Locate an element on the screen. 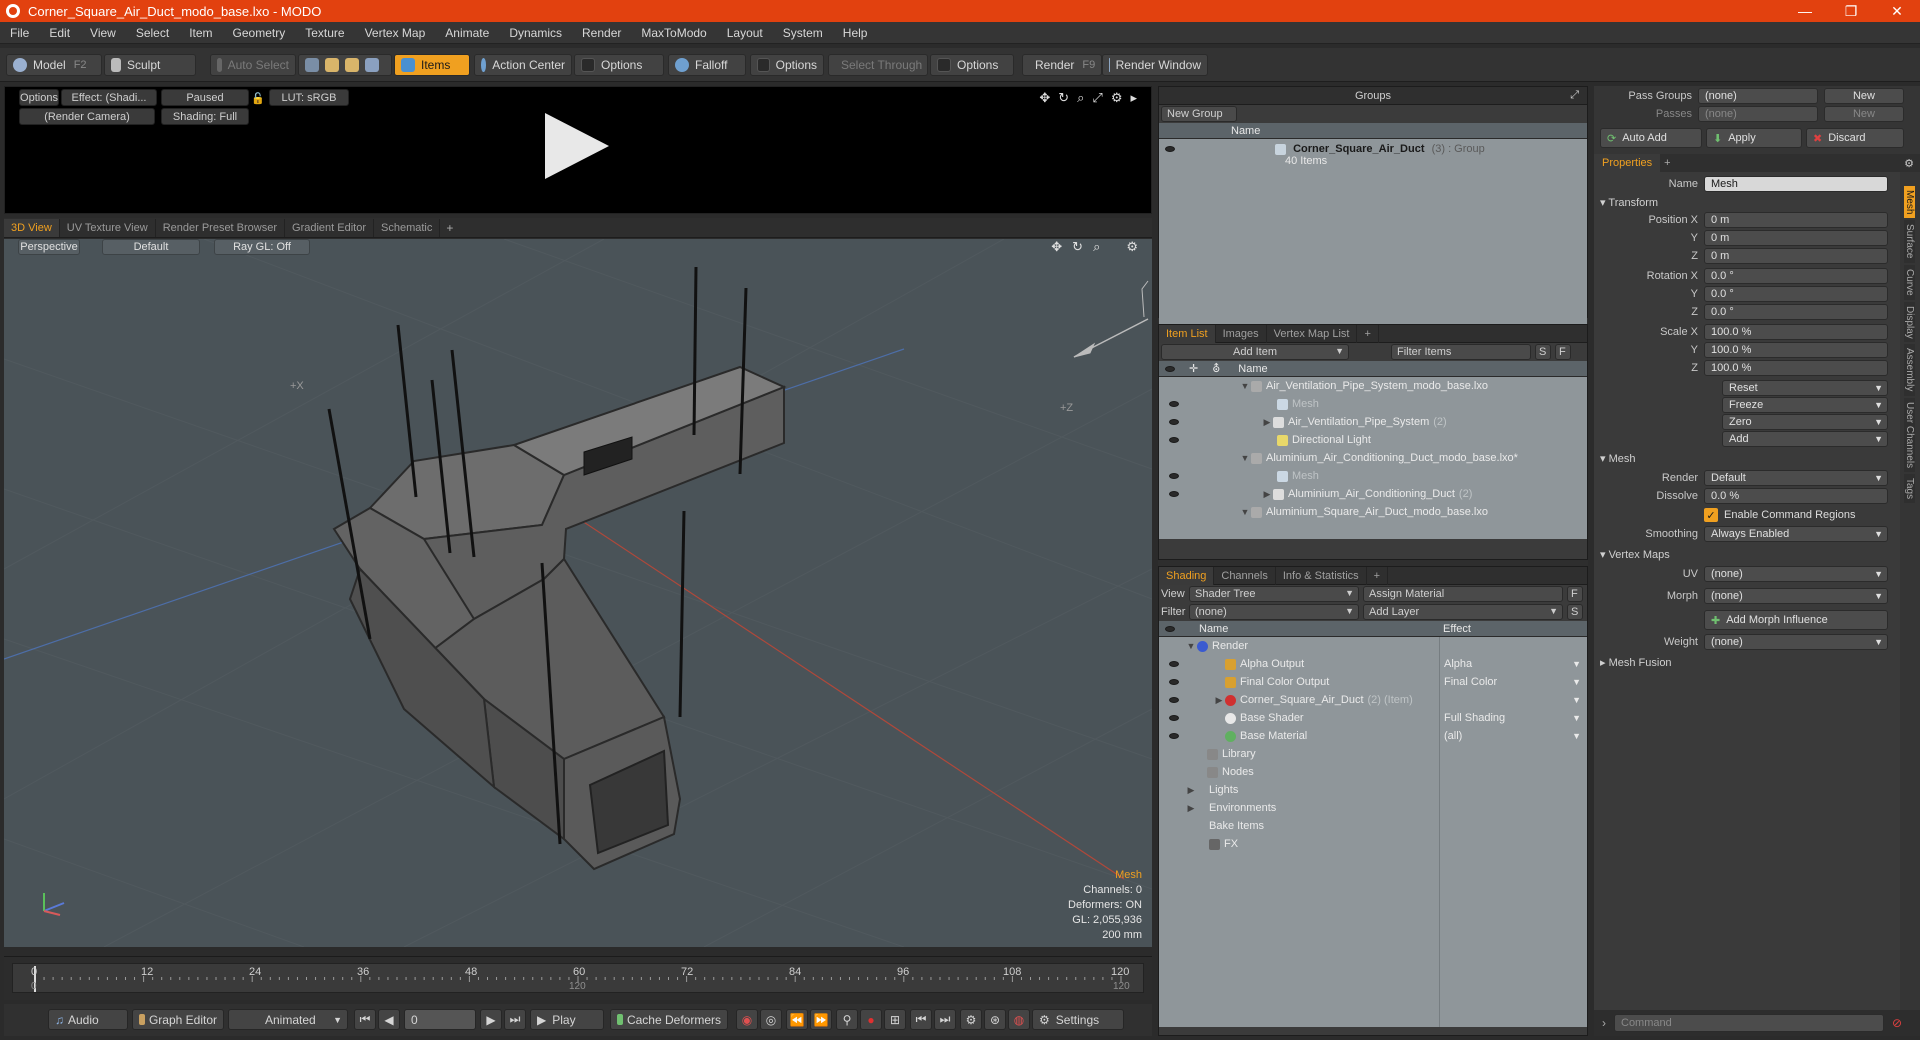  vertices-mode-icon is located at coordinates (312, 65).